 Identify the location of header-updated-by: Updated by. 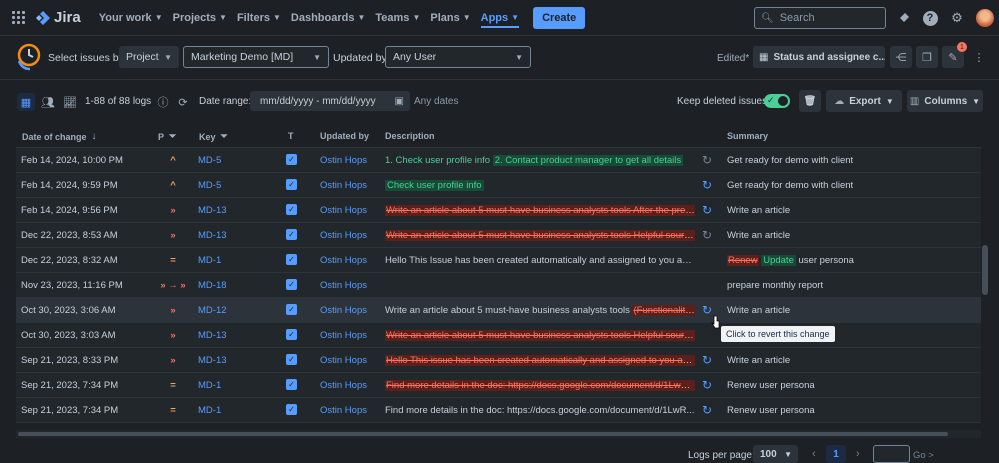
(344, 136).